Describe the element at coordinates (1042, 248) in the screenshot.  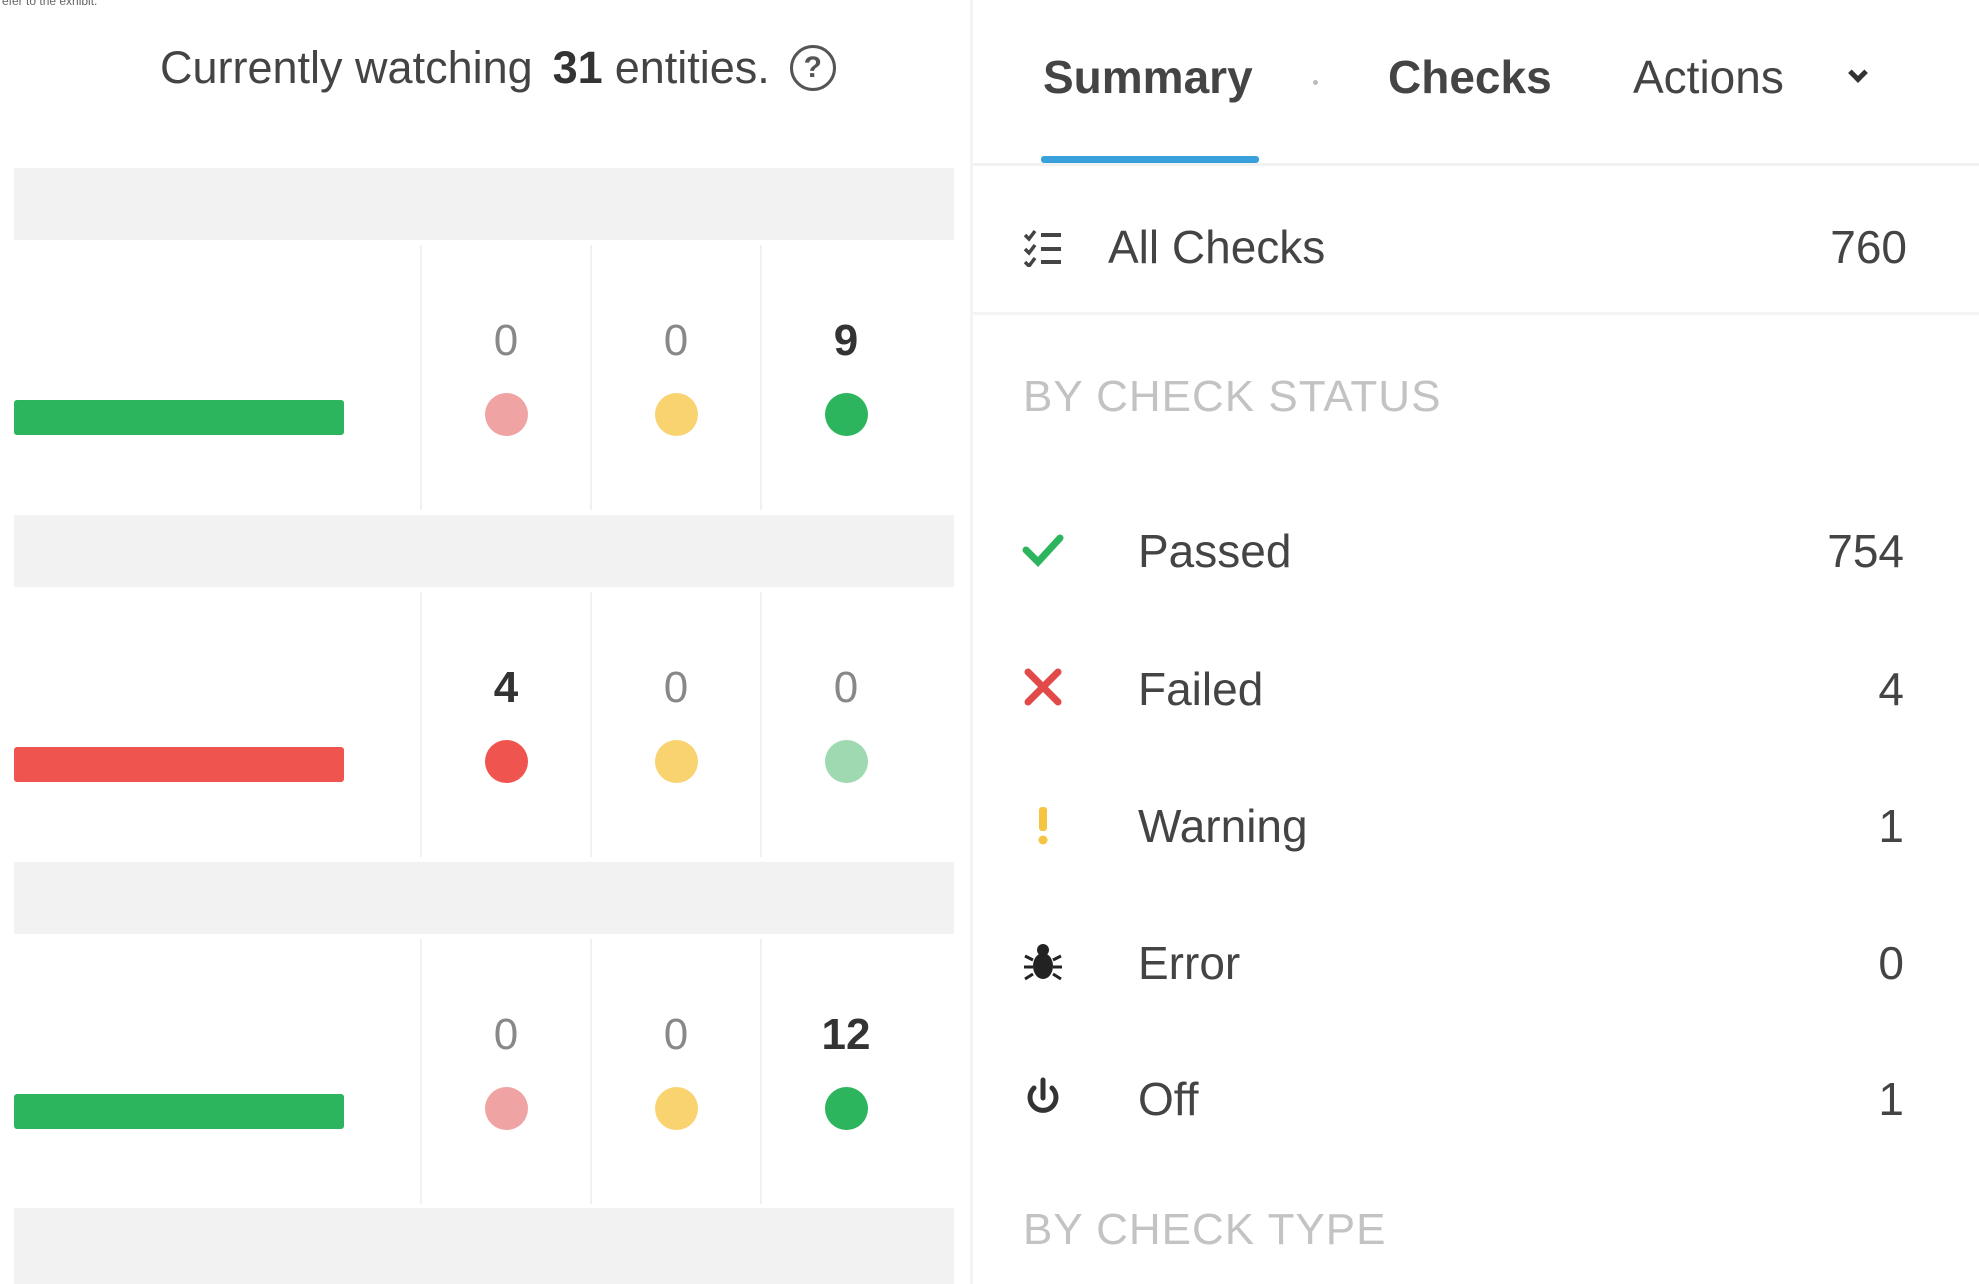
I see `list-icon` at that location.